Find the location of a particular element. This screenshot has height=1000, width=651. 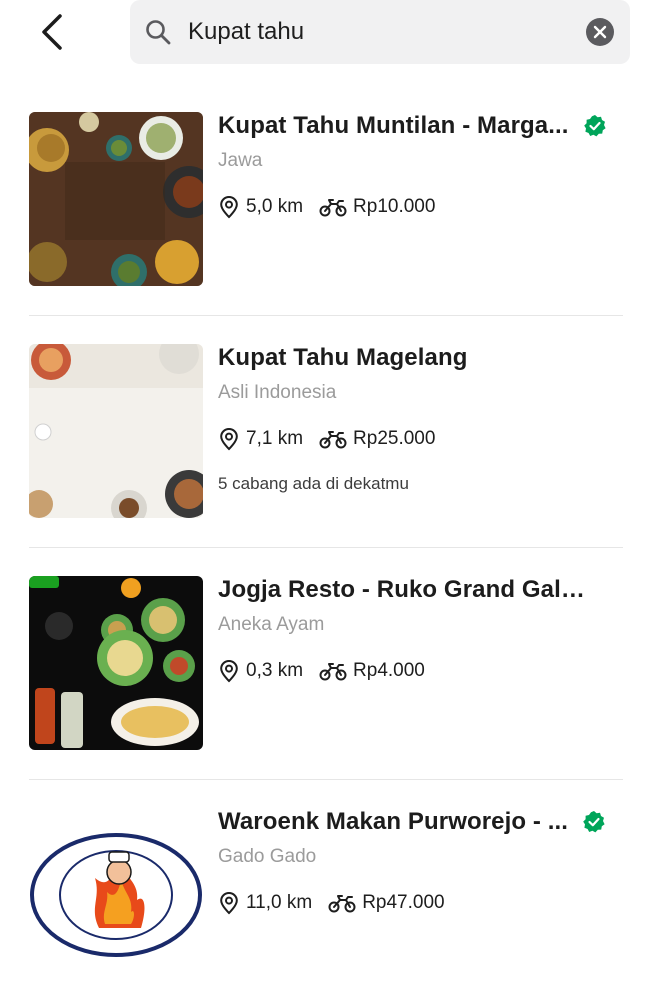

clear-search-button is located at coordinates (600, 32).